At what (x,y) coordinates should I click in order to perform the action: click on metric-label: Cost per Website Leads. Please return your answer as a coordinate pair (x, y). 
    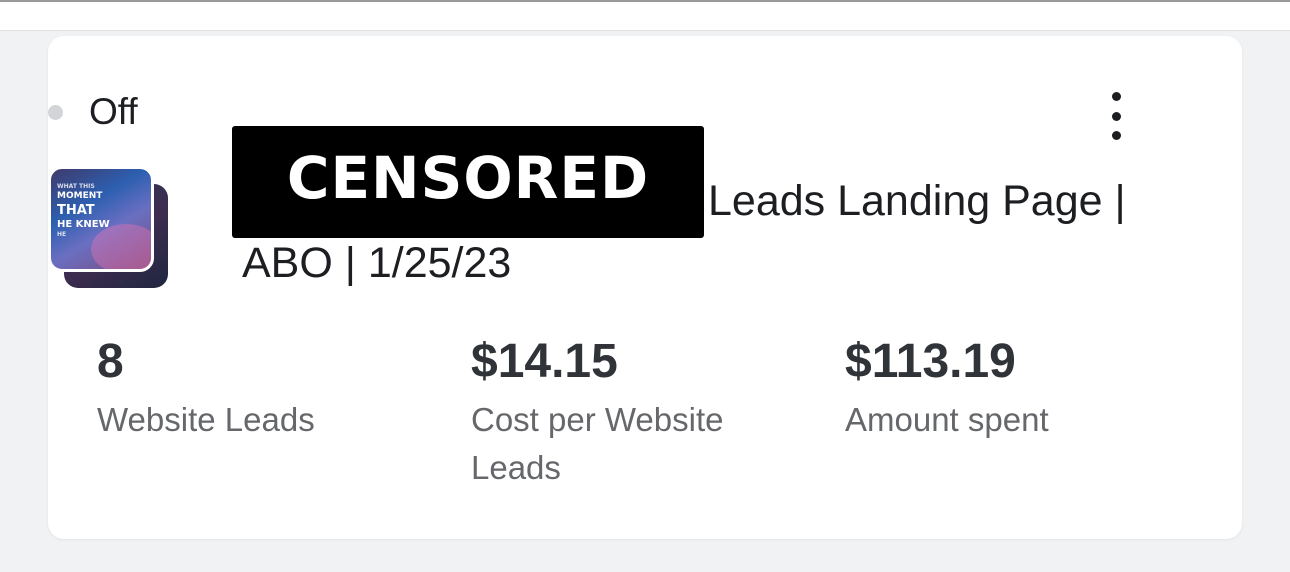
    Looking at the image, I should click on (597, 443).